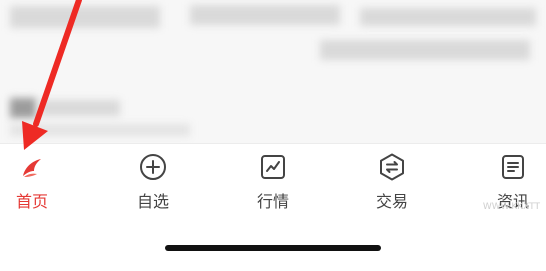 Image resolution: width=546 pixels, height=271 pixels. What do you see at coordinates (511, 207) in the screenshot?
I see `watermark: WWW.KKXTT` at bounding box center [511, 207].